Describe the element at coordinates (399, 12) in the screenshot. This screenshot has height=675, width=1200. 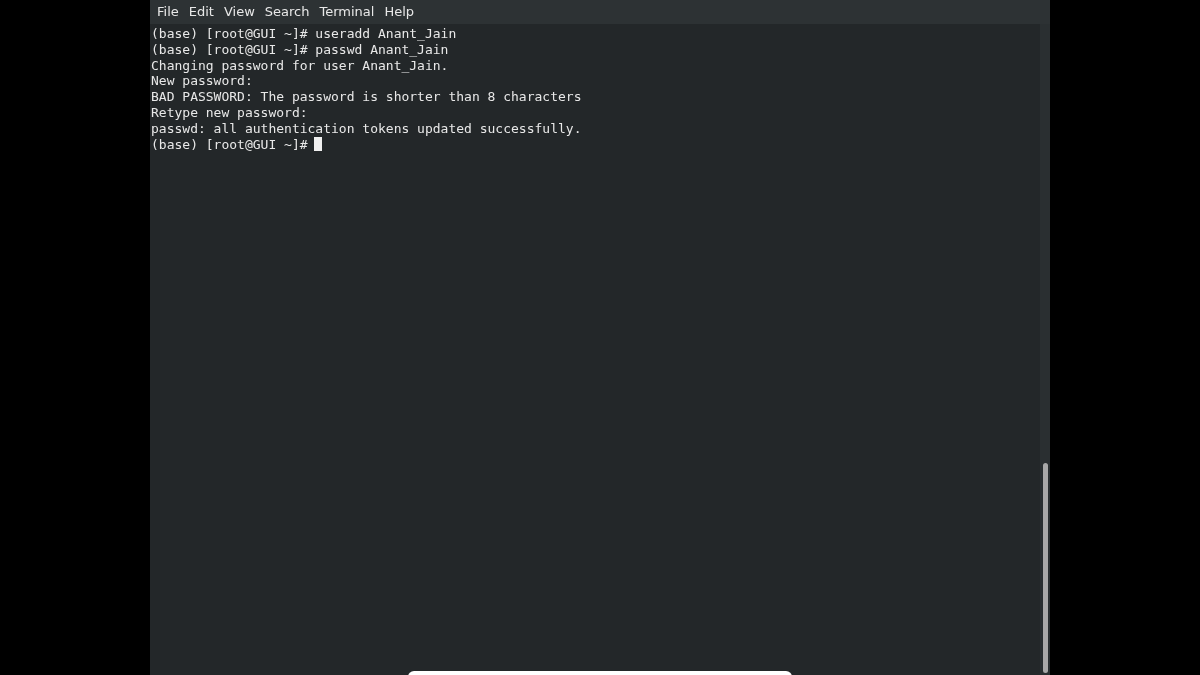
I see `menu-item: Help` at that location.